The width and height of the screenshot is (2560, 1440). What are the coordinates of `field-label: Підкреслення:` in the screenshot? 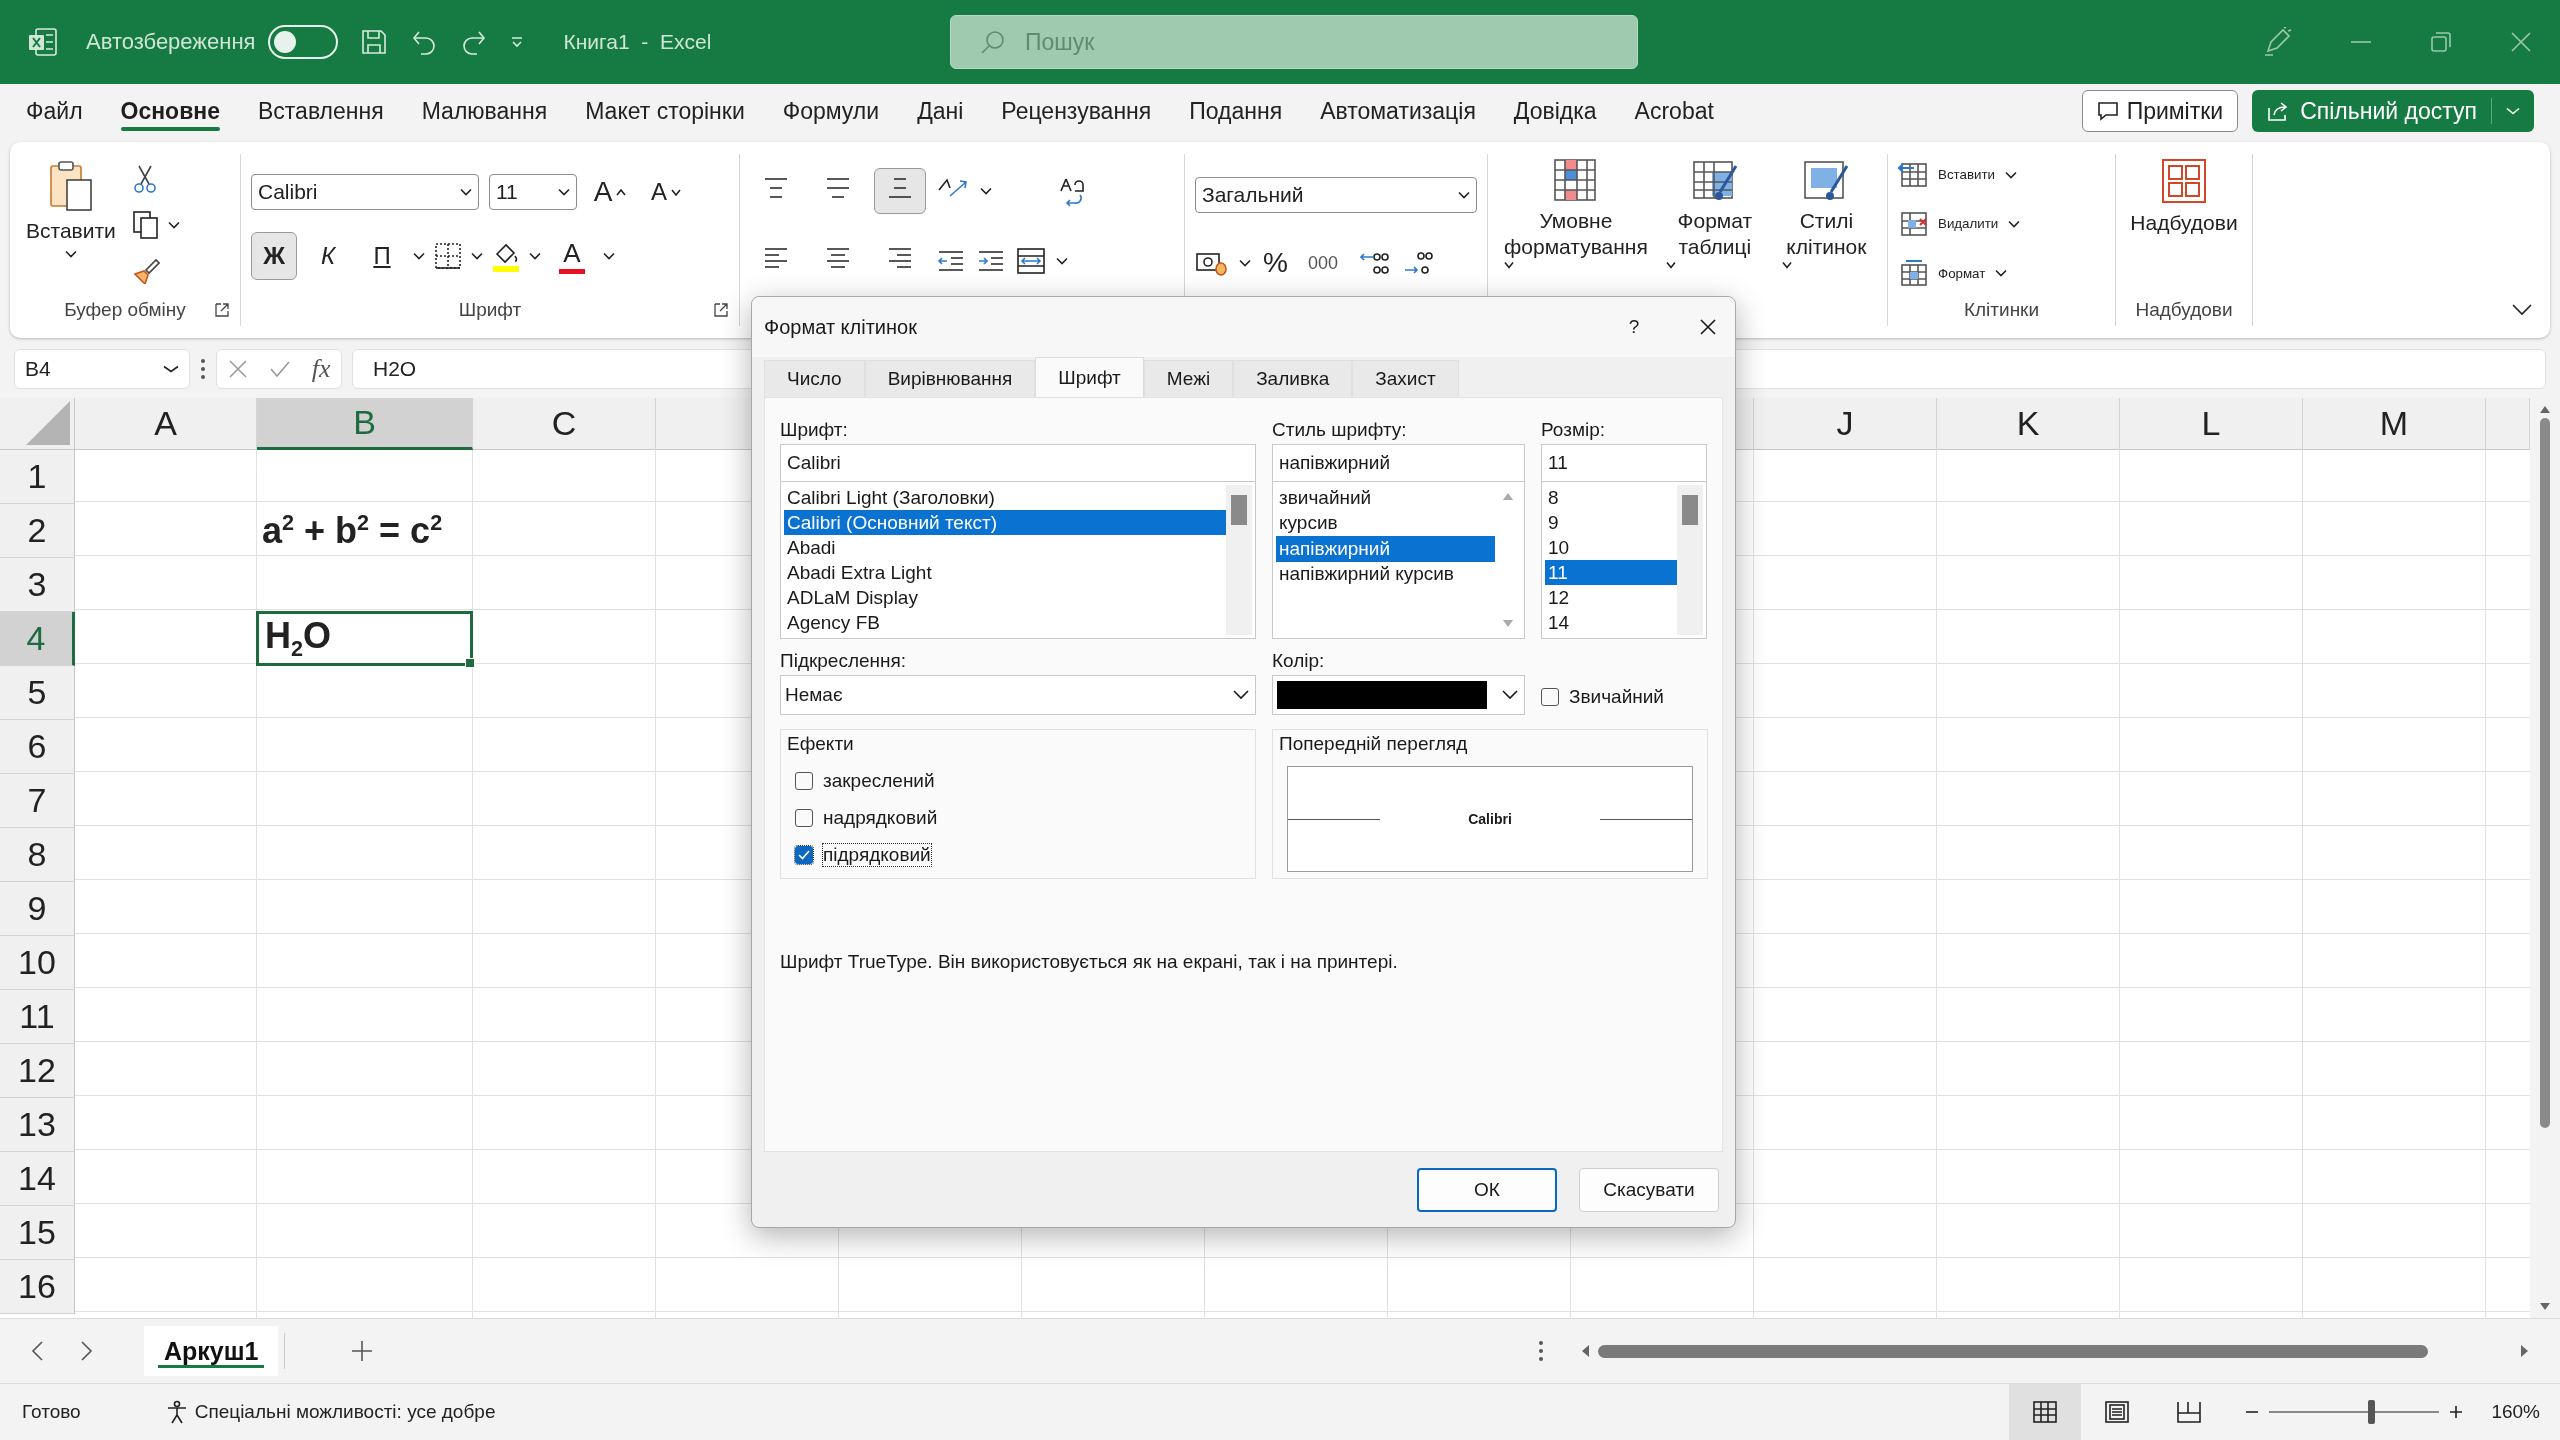 It's located at (844, 661).